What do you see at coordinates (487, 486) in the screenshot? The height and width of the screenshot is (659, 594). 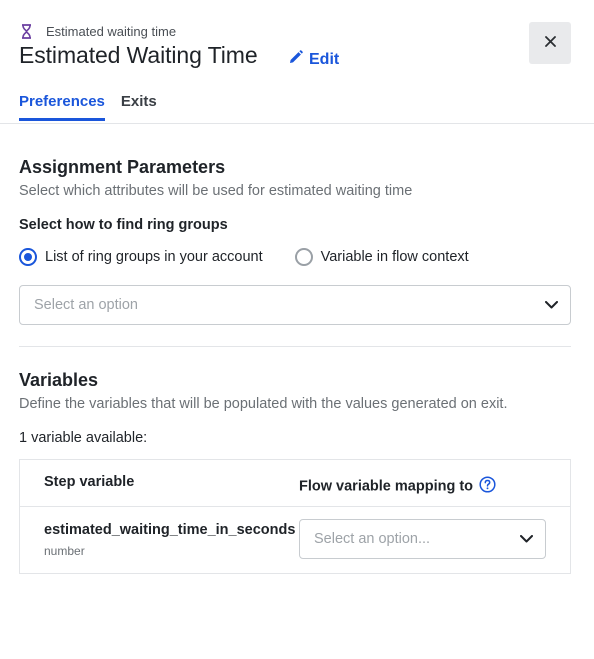 I see `help-icon` at bounding box center [487, 486].